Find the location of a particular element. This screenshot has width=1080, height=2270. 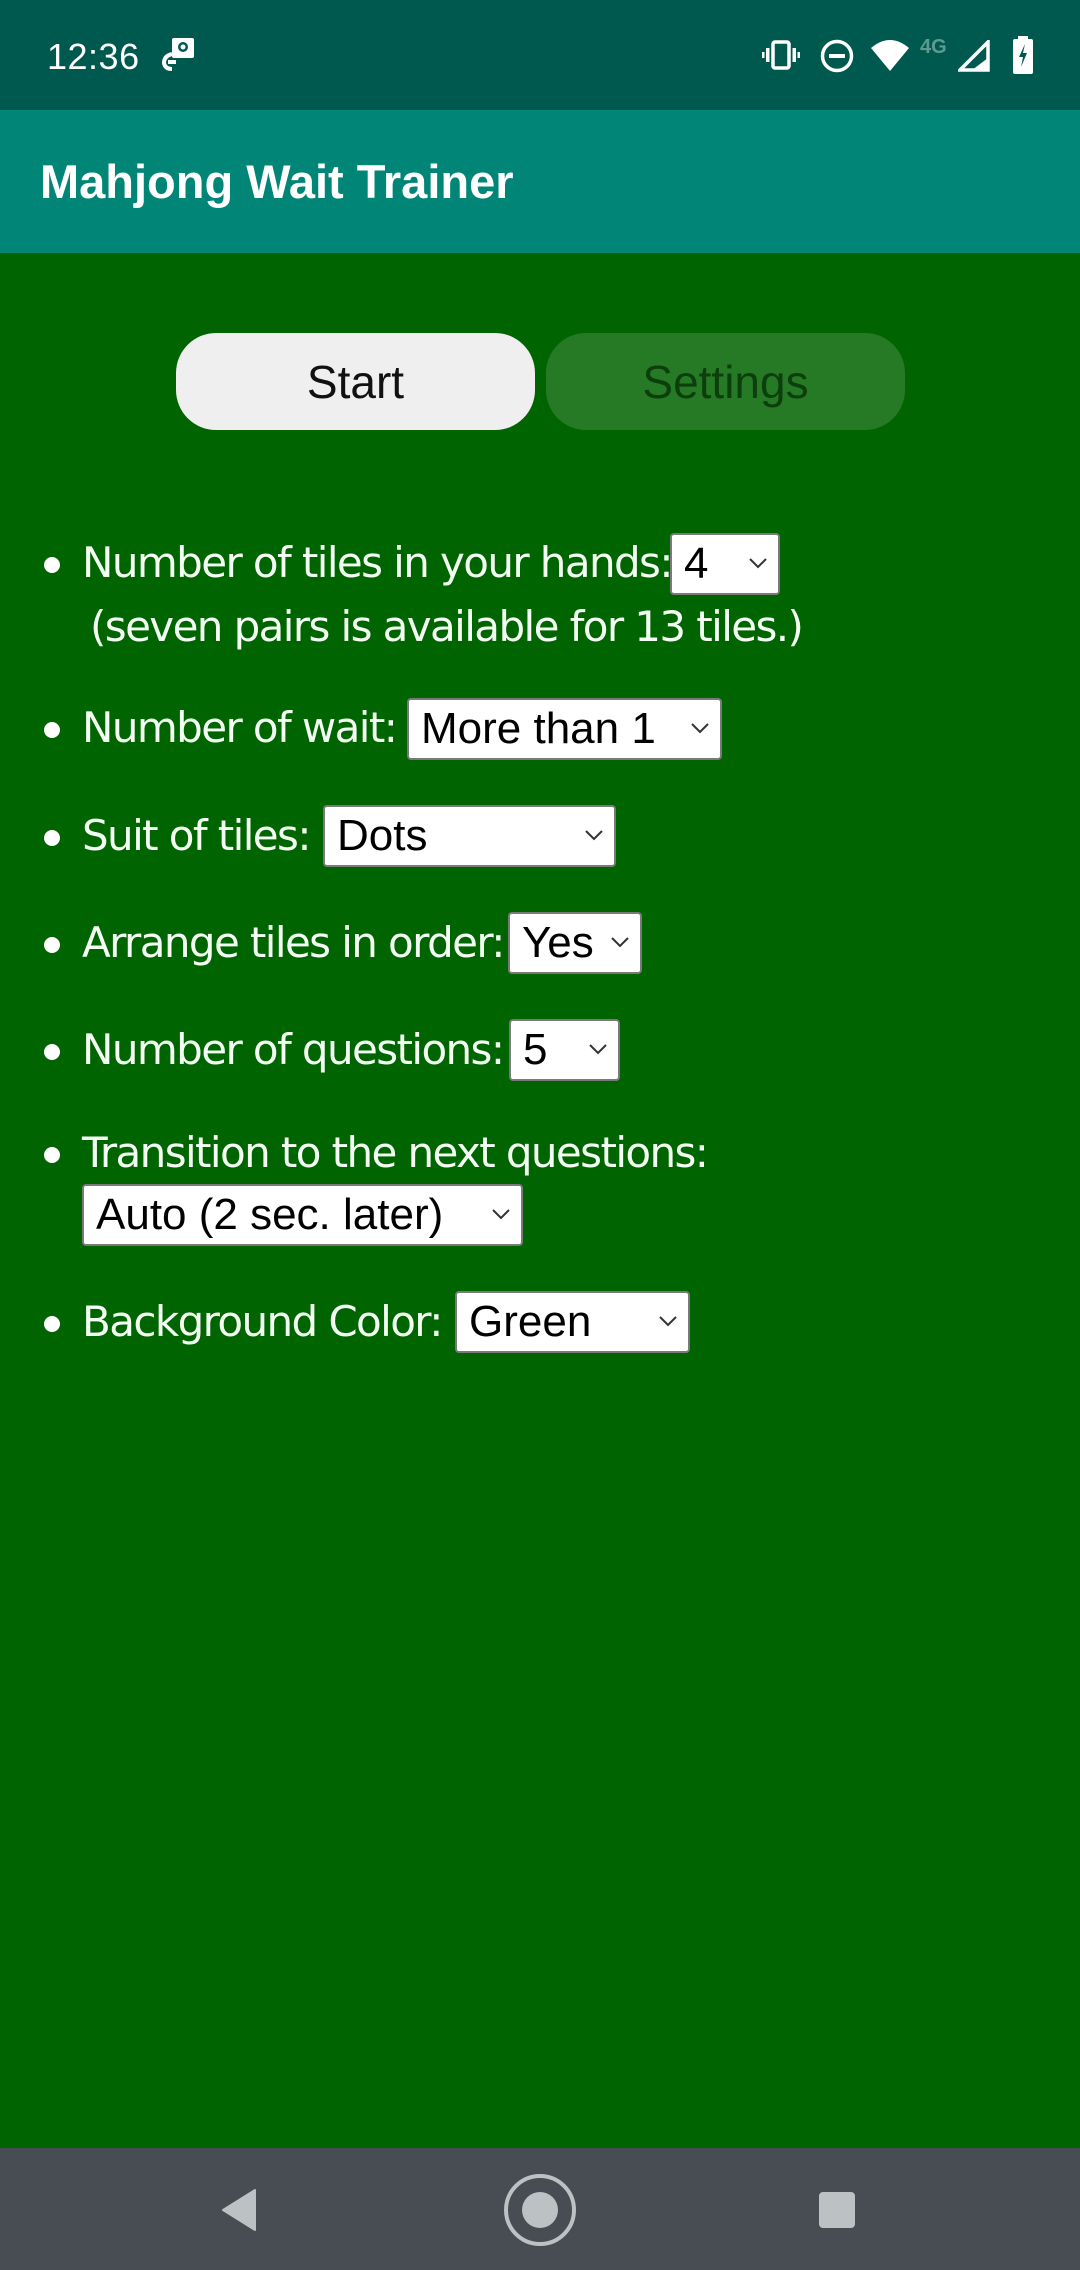

setting-label: Suit of tiles: is located at coordinates (196, 835).